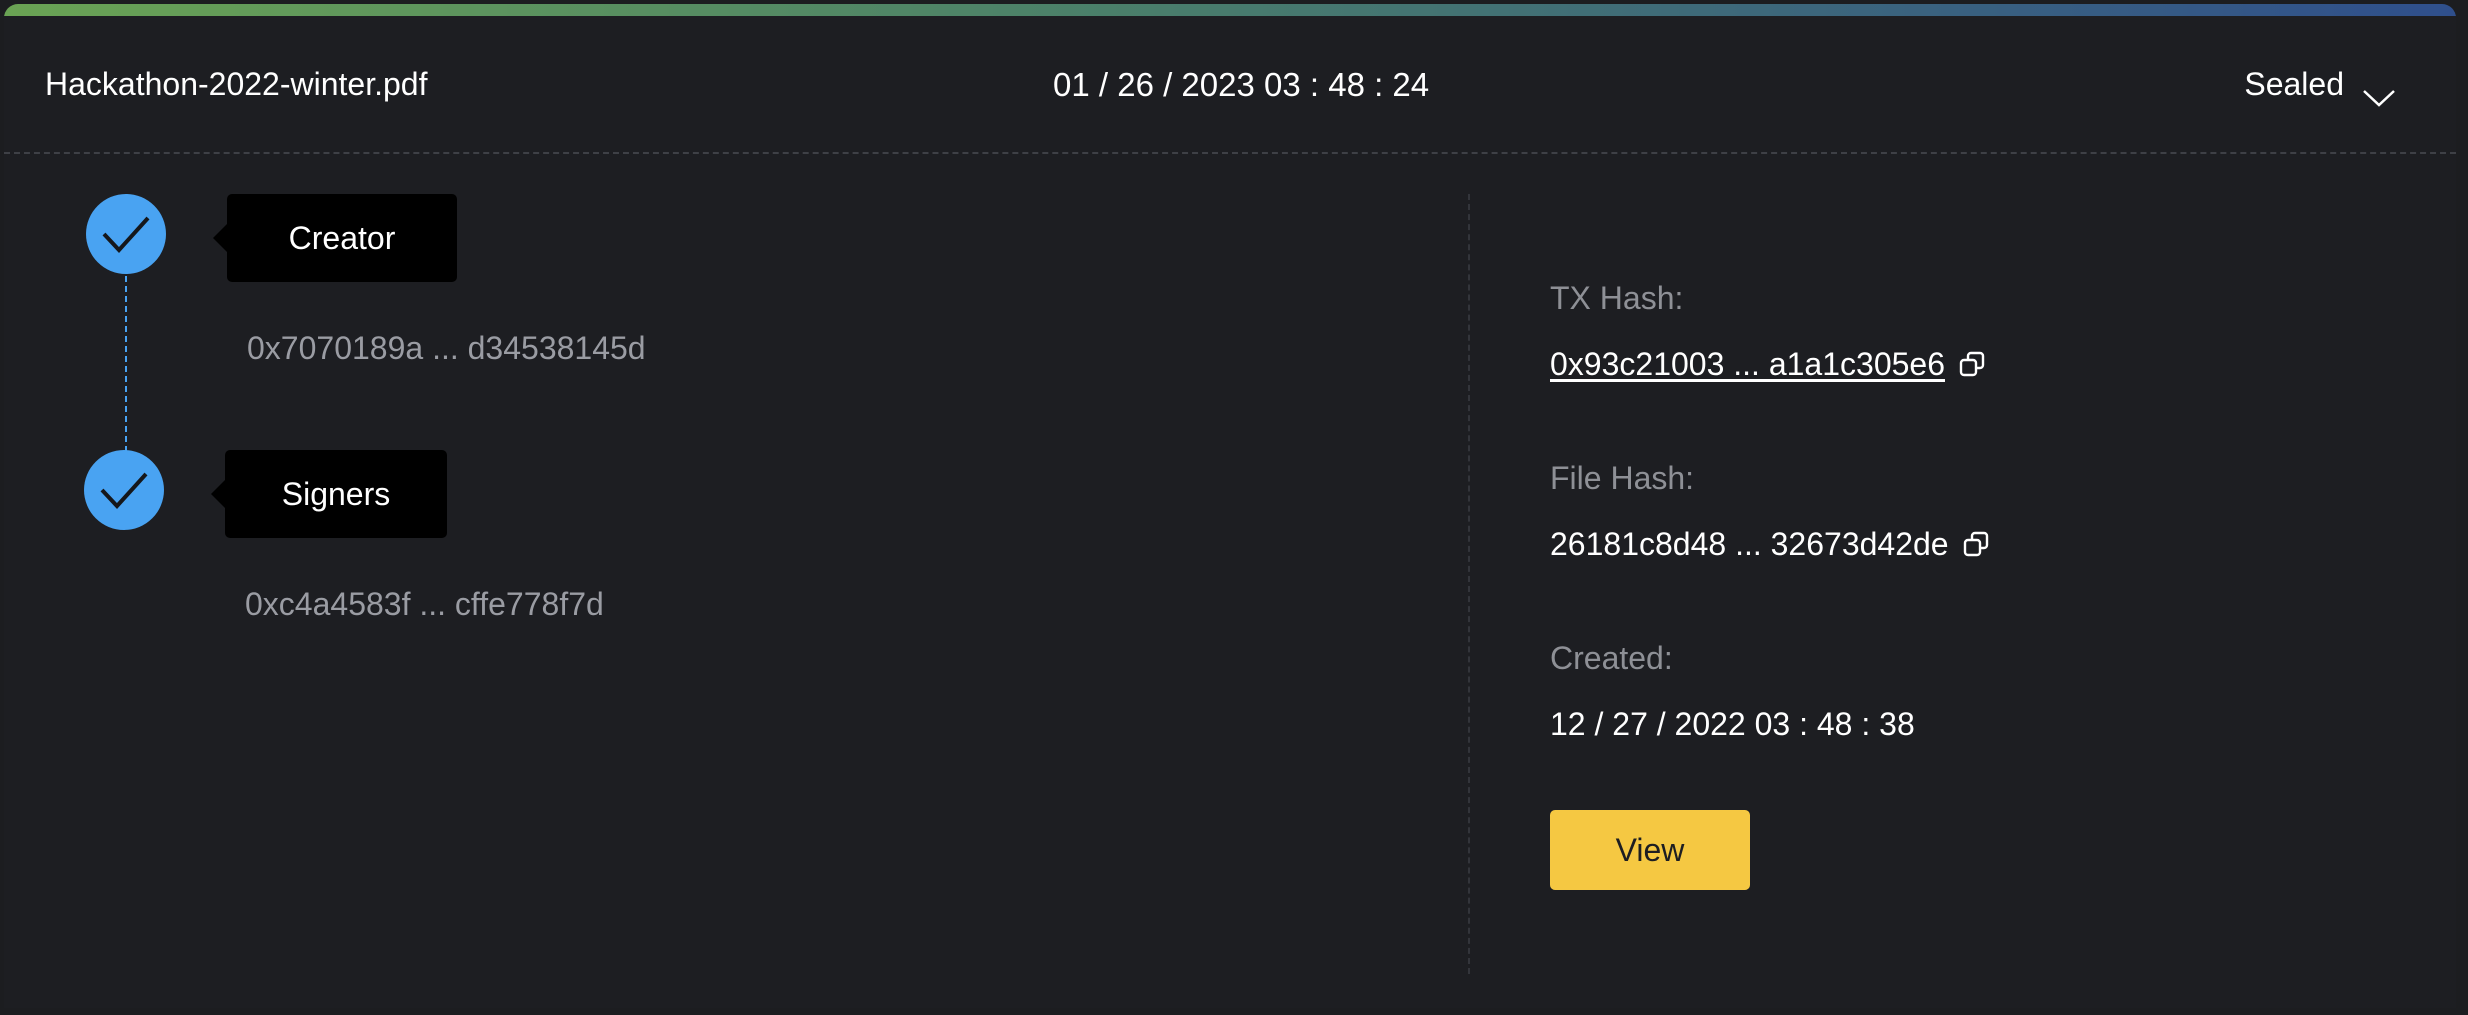 The image size is (2468, 1015). What do you see at coordinates (1230, 10) in the screenshot?
I see `status-gradient-bar` at bounding box center [1230, 10].